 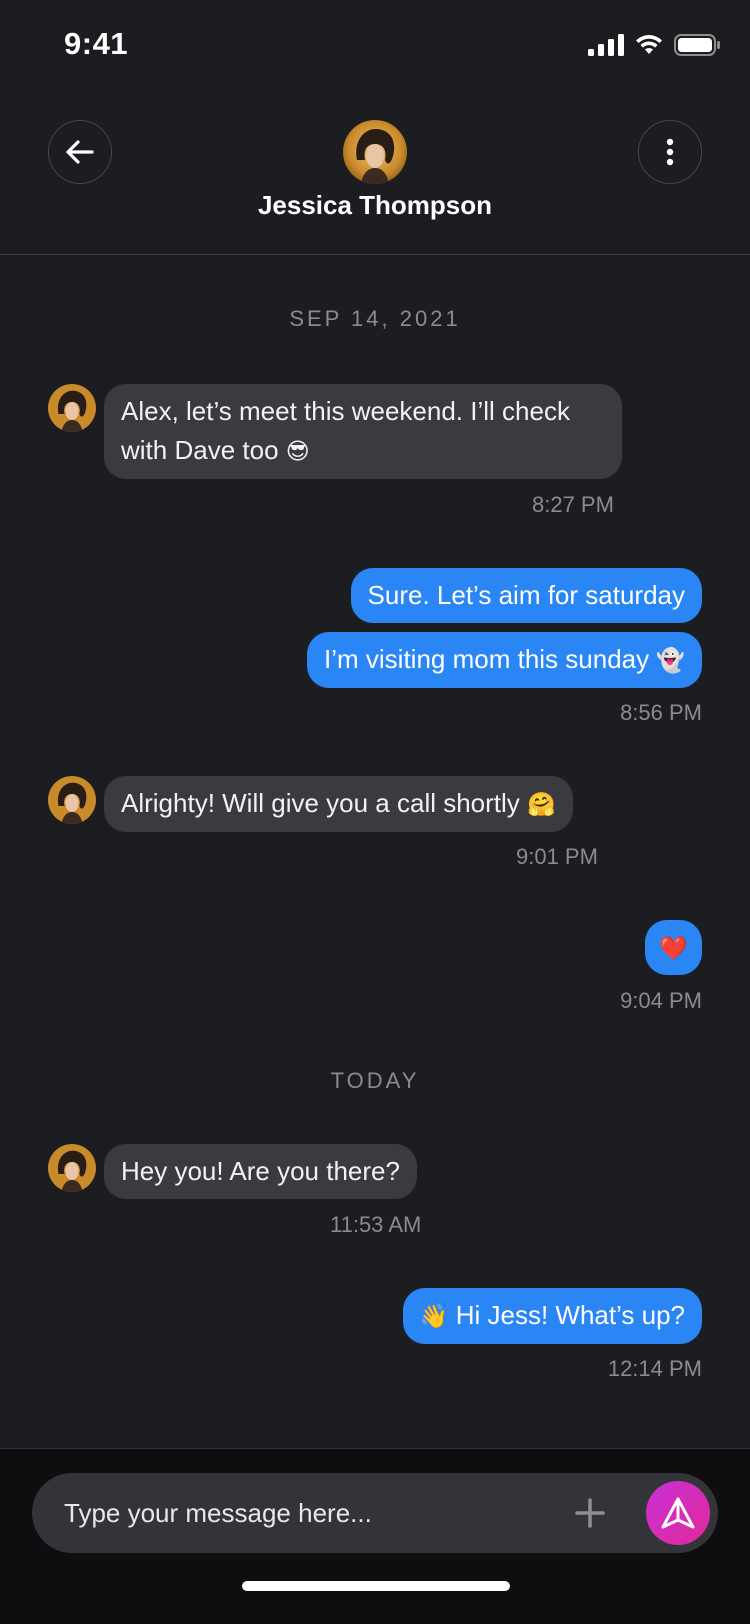 I want to click on message-text-line2: with Dave too 😎, so click(x=215, y=450).